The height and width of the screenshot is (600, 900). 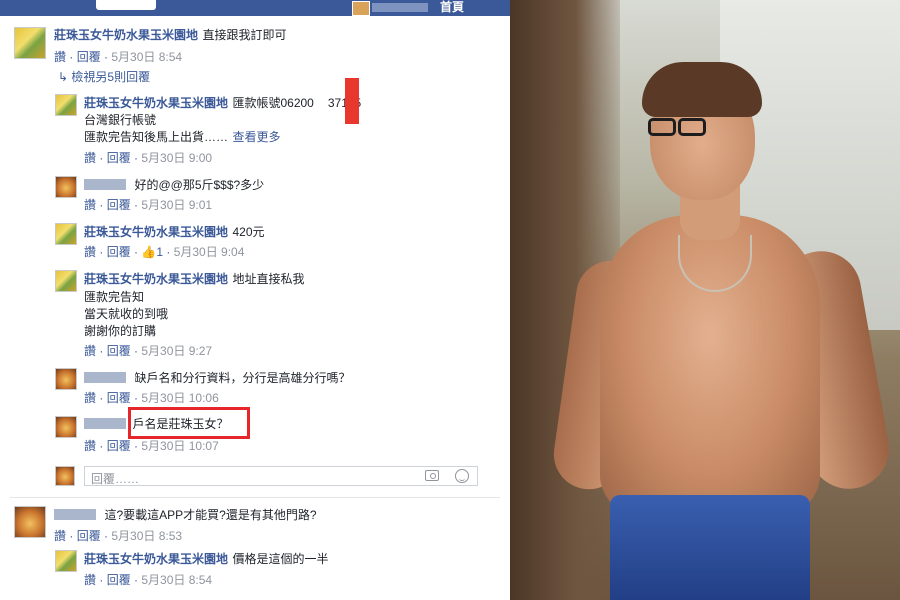 I want to click on comment-line: 莊珠玉女牛奶水果玉米園地 匯款帳號0620037195, so click(x=222, y=103).